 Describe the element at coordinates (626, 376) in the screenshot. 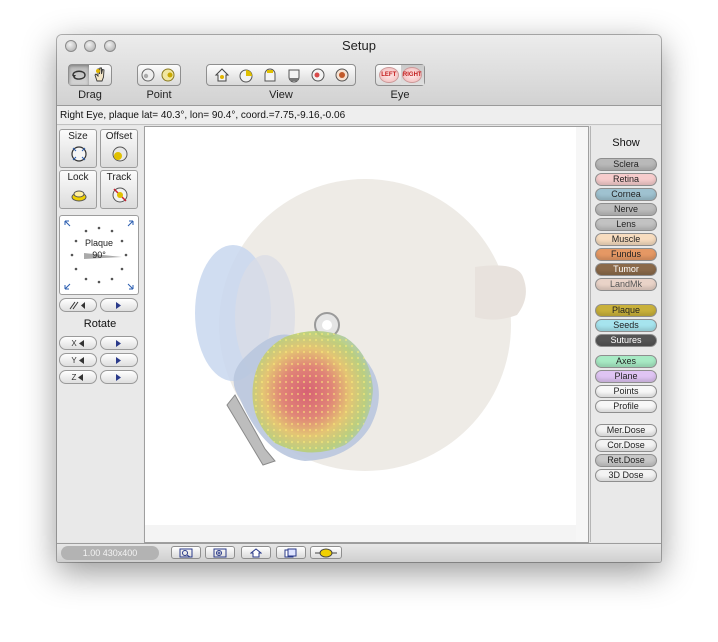

I see `show-plane-toggle: Plane` at that location.